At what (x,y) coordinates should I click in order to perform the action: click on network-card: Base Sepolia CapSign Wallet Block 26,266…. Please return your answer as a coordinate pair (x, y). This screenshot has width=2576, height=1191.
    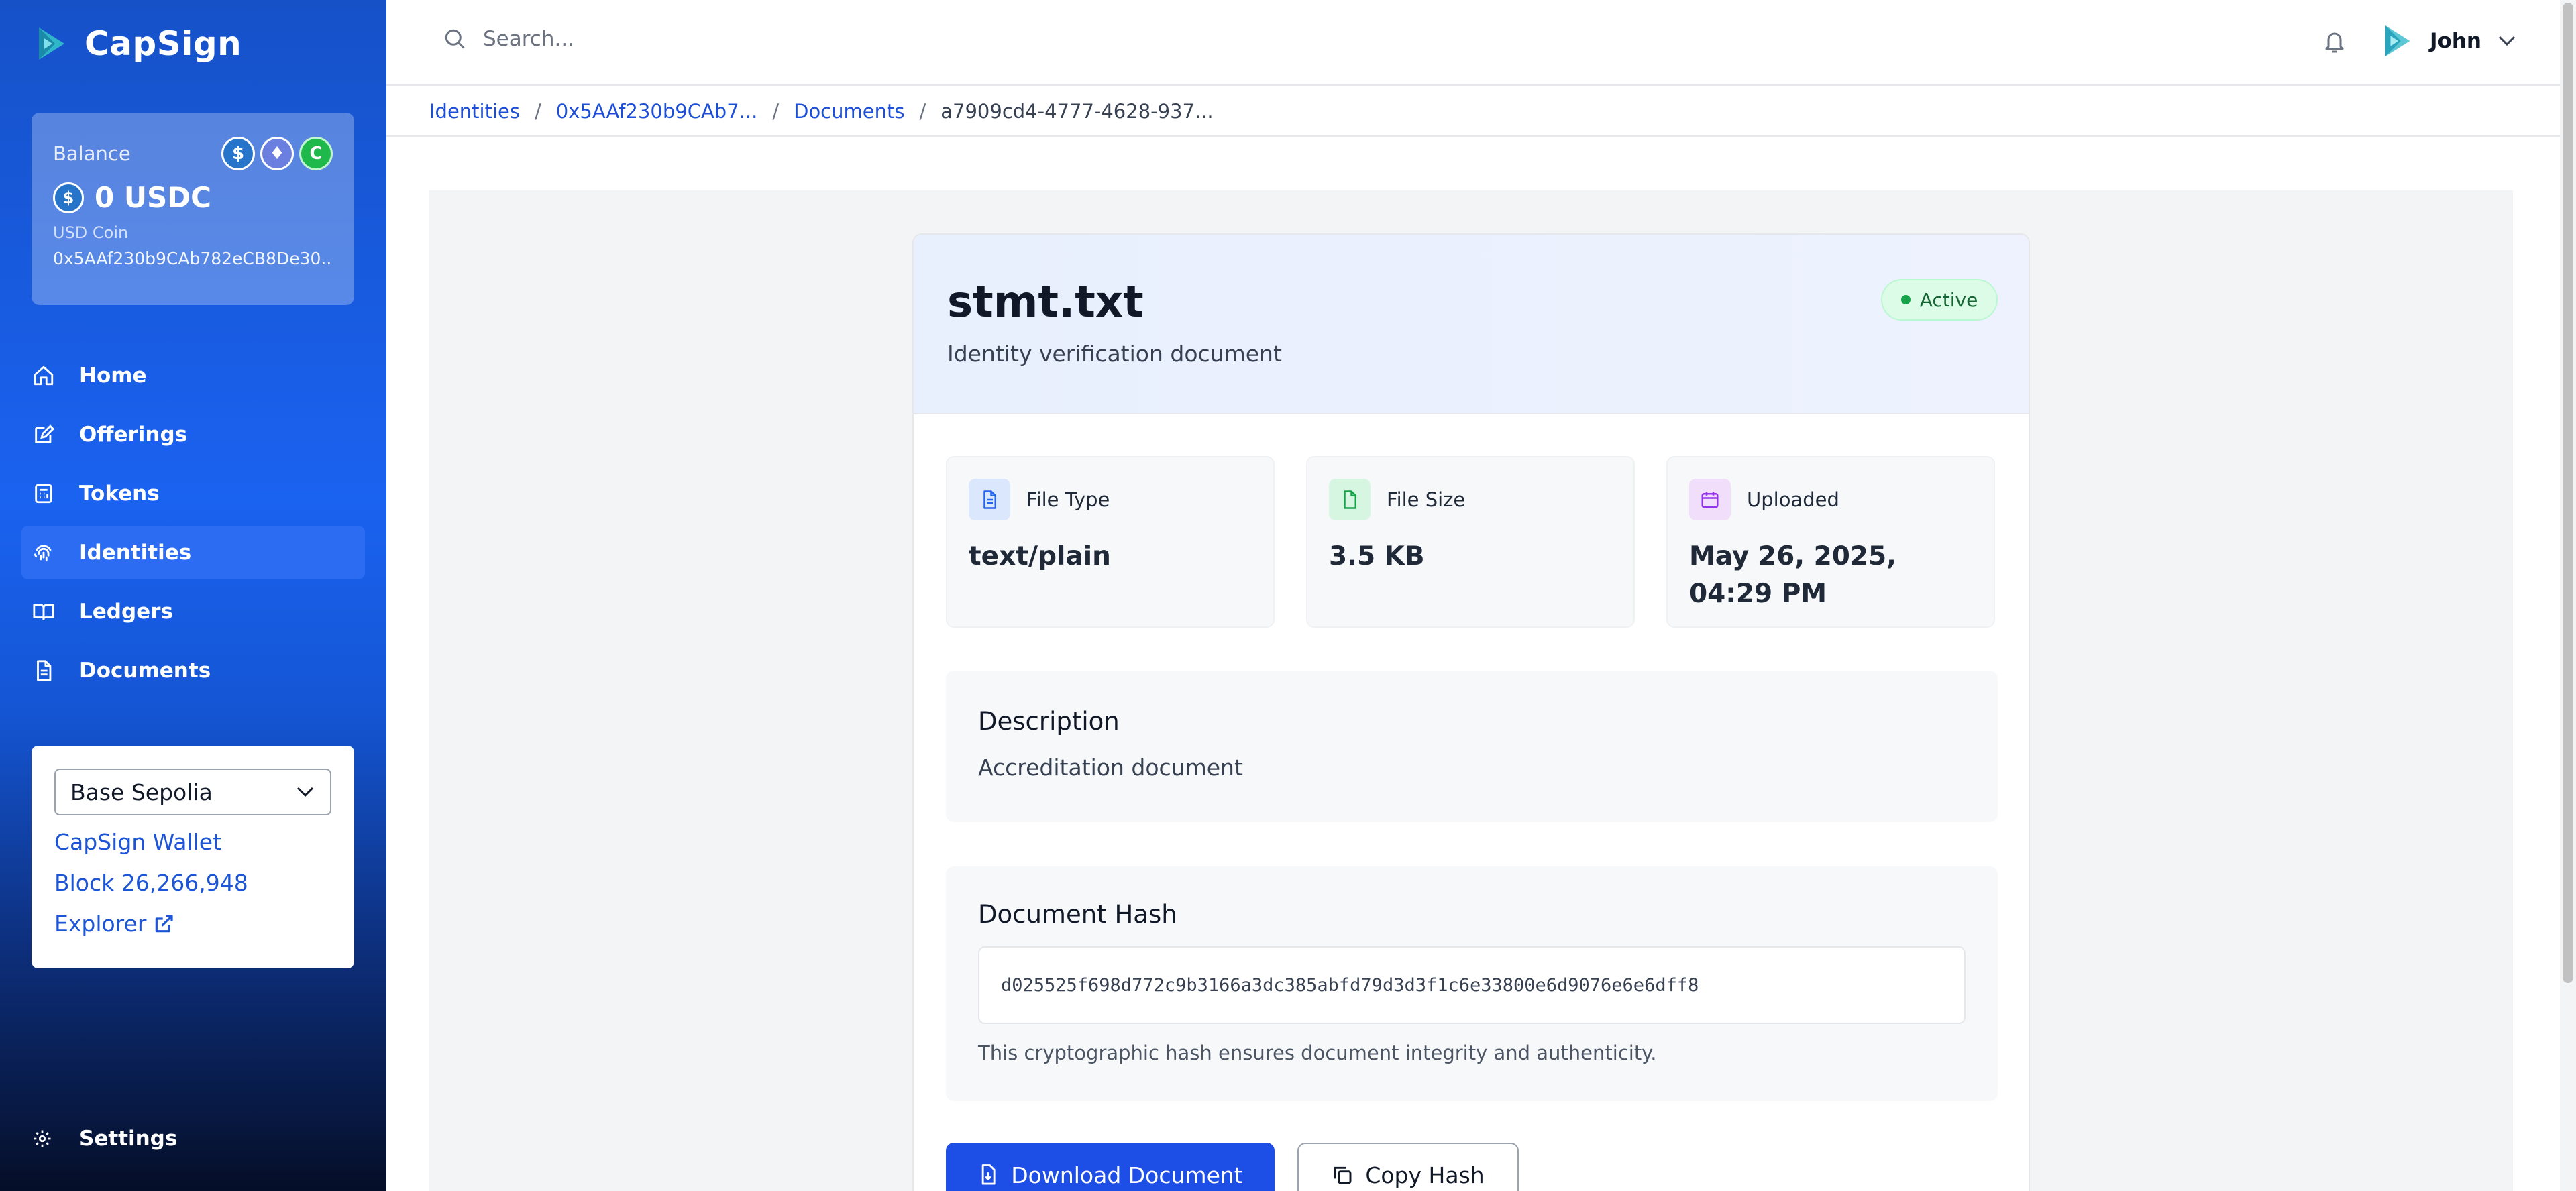
    Looking at the image, I should click on (193, 857).